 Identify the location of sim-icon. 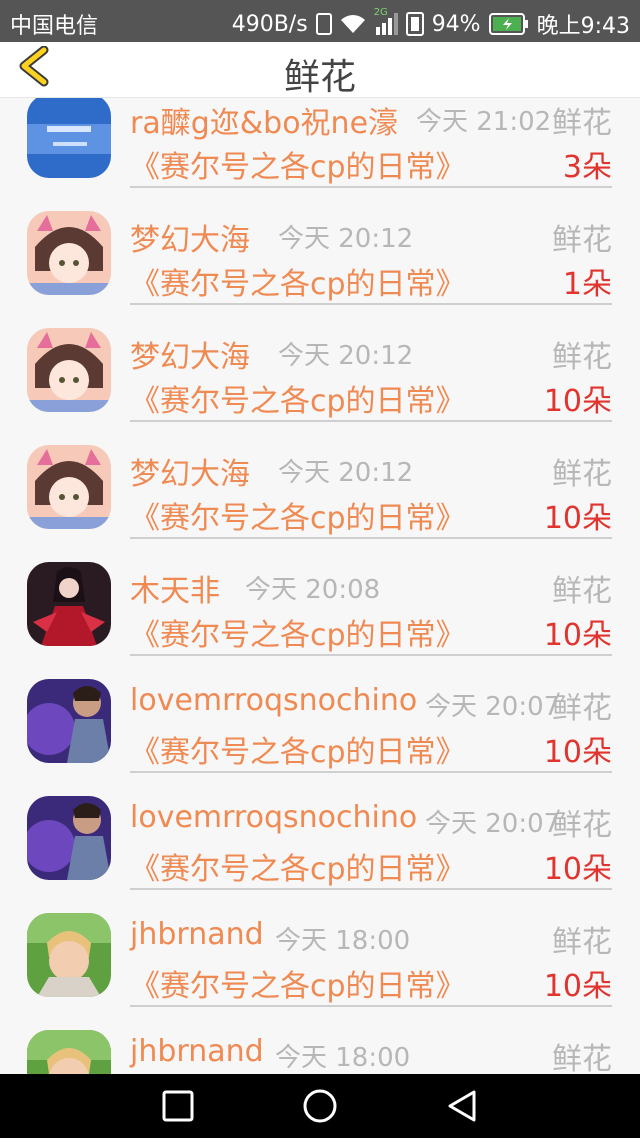
(414, 24).